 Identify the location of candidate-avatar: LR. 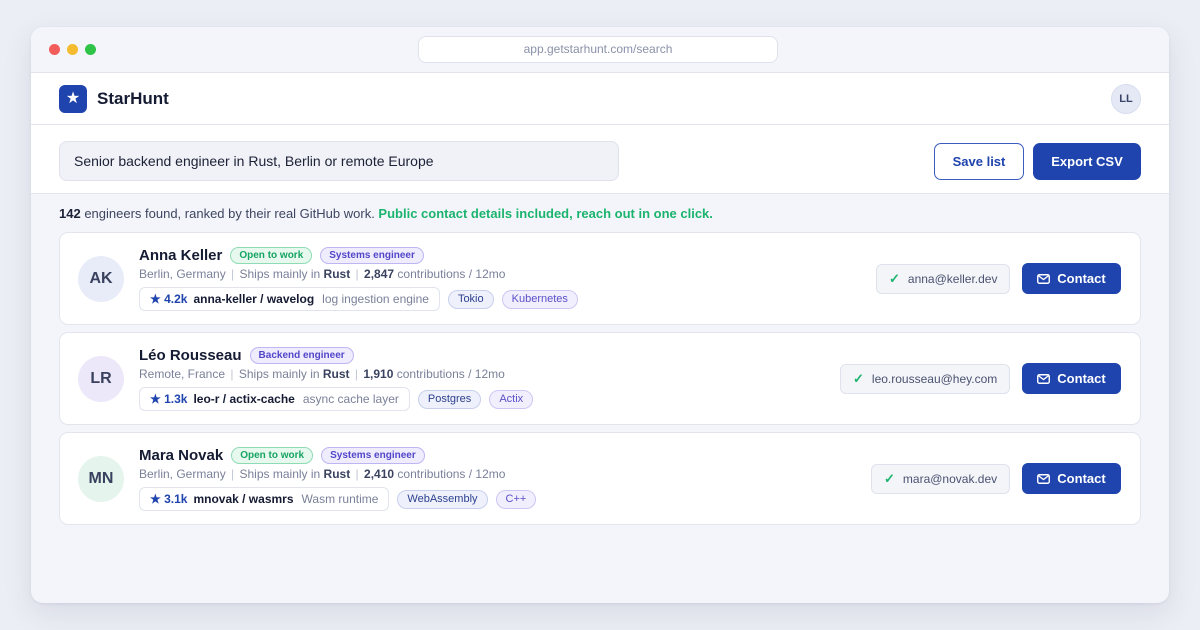
(101, 379).